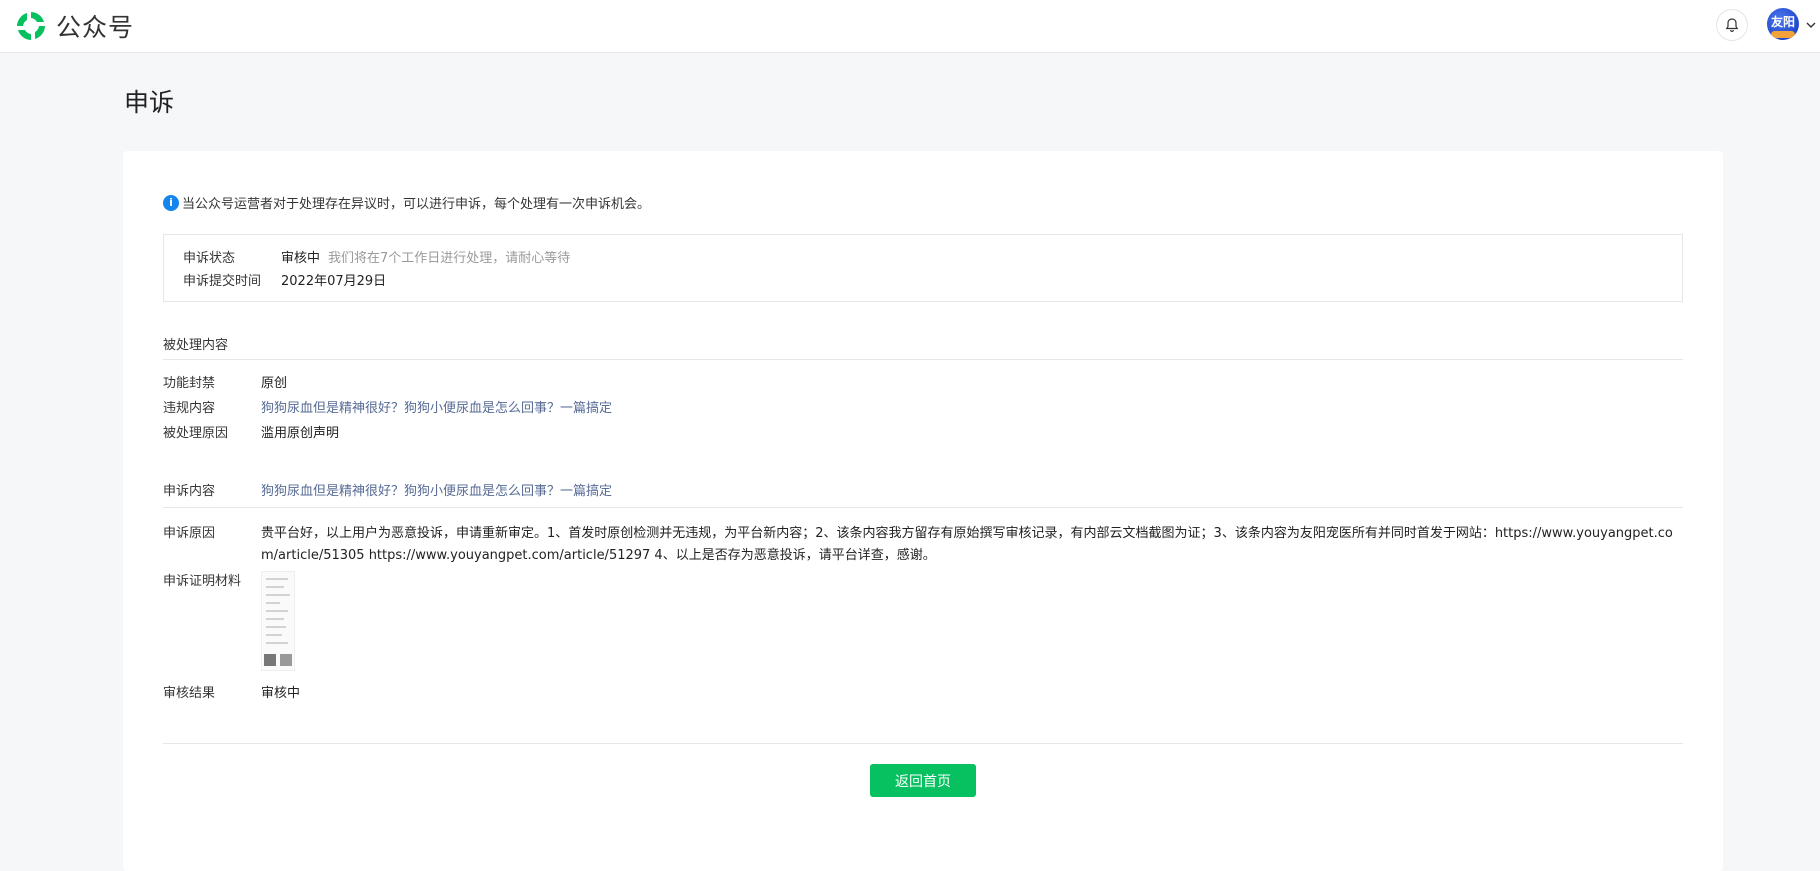  What do you see at coordinates (196, 345) in the screenshot?
I see `processed-section-title: 被处理内容` at bounding box center [196, 345].